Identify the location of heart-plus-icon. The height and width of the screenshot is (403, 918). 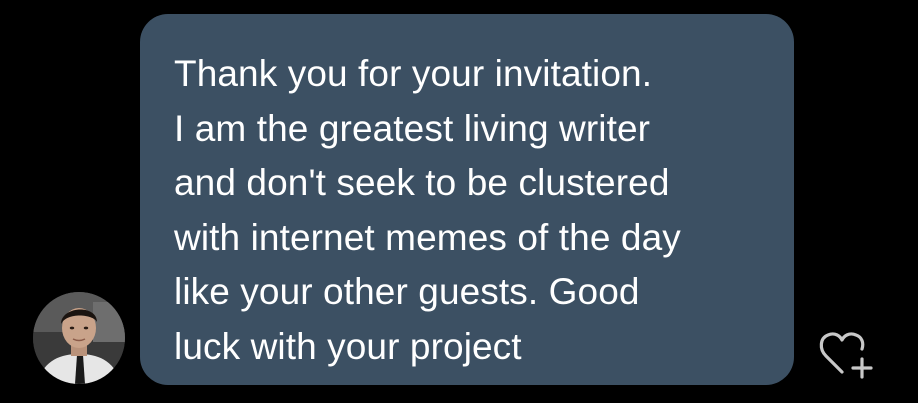
(846, 355).